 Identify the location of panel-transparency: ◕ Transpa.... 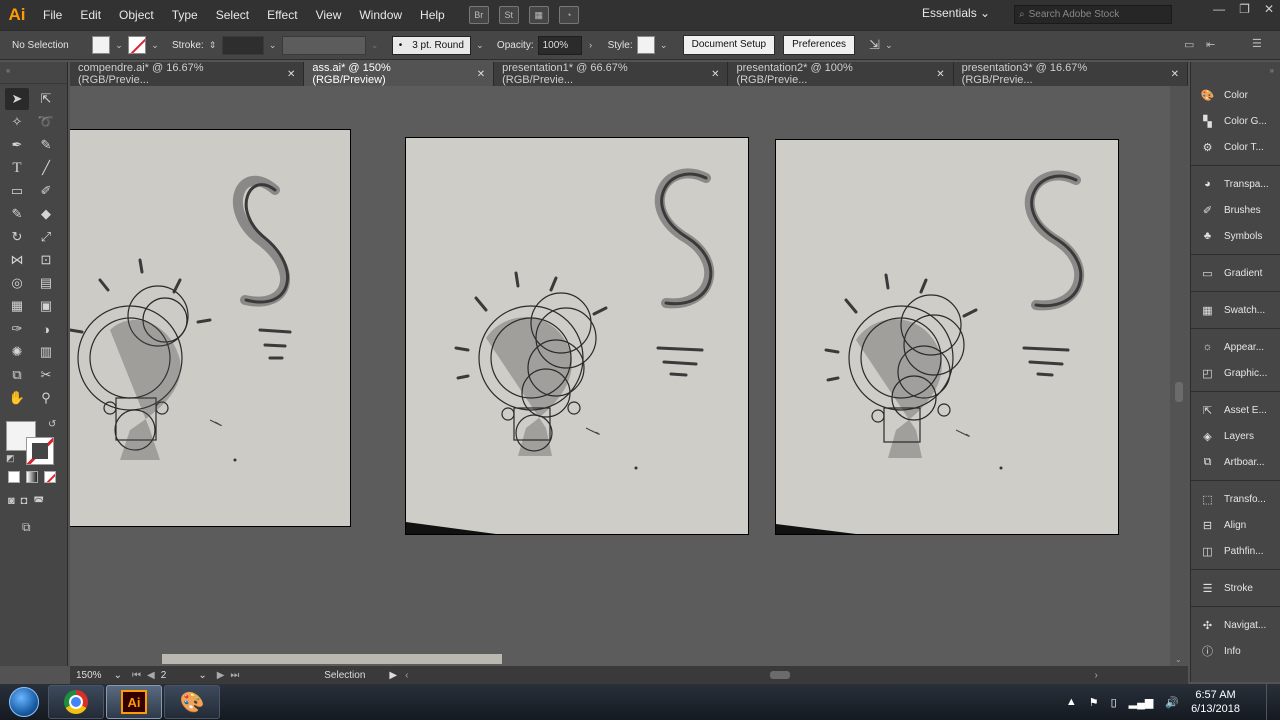
(1235, 184).